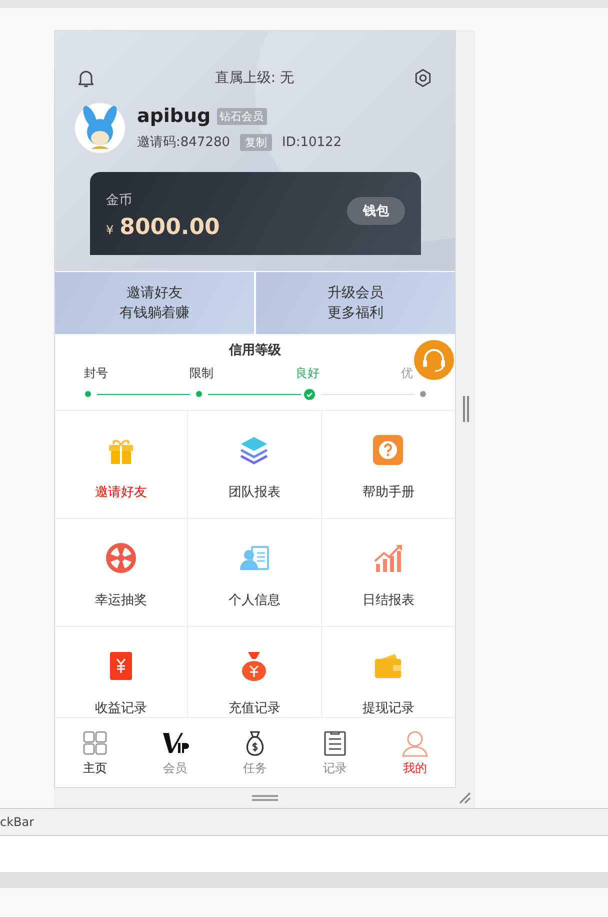  Describe the element at coordinates (100, 128) in the screenshot. I see `avatar` at that location.